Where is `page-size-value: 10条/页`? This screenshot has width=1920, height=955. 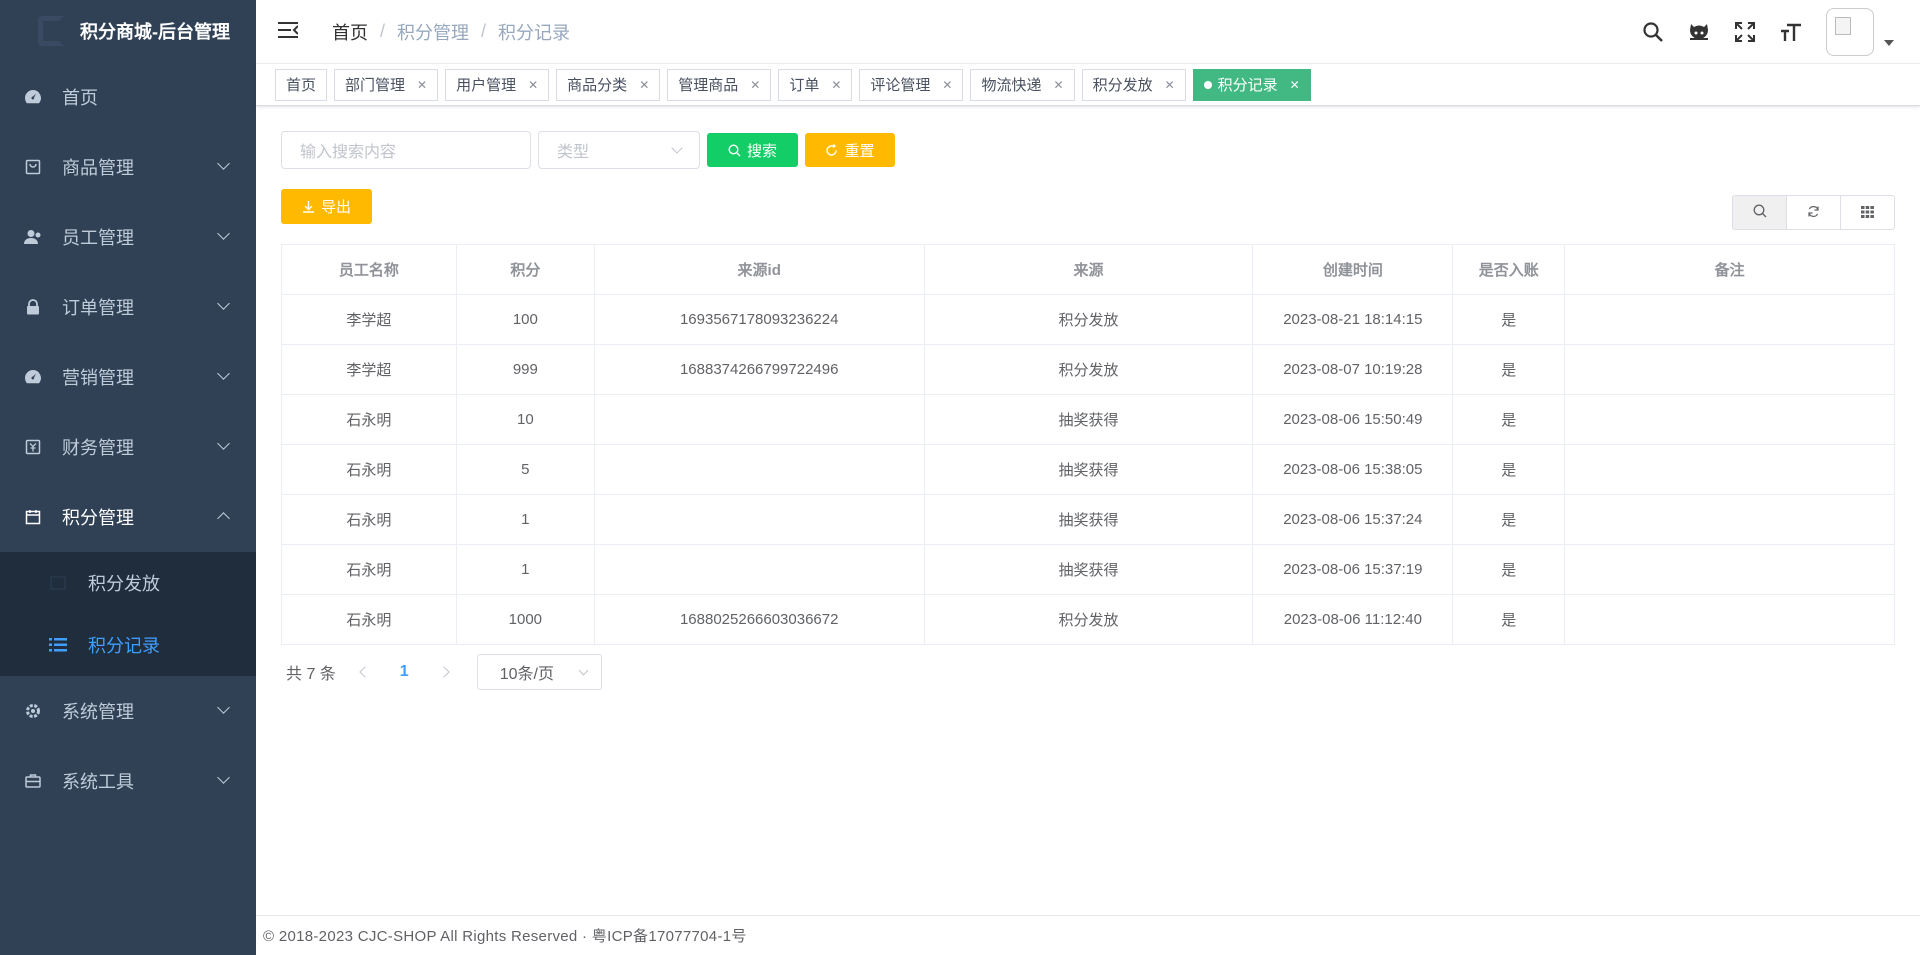 page-size-value: 10条/页 is located at coordinates (526, 674).